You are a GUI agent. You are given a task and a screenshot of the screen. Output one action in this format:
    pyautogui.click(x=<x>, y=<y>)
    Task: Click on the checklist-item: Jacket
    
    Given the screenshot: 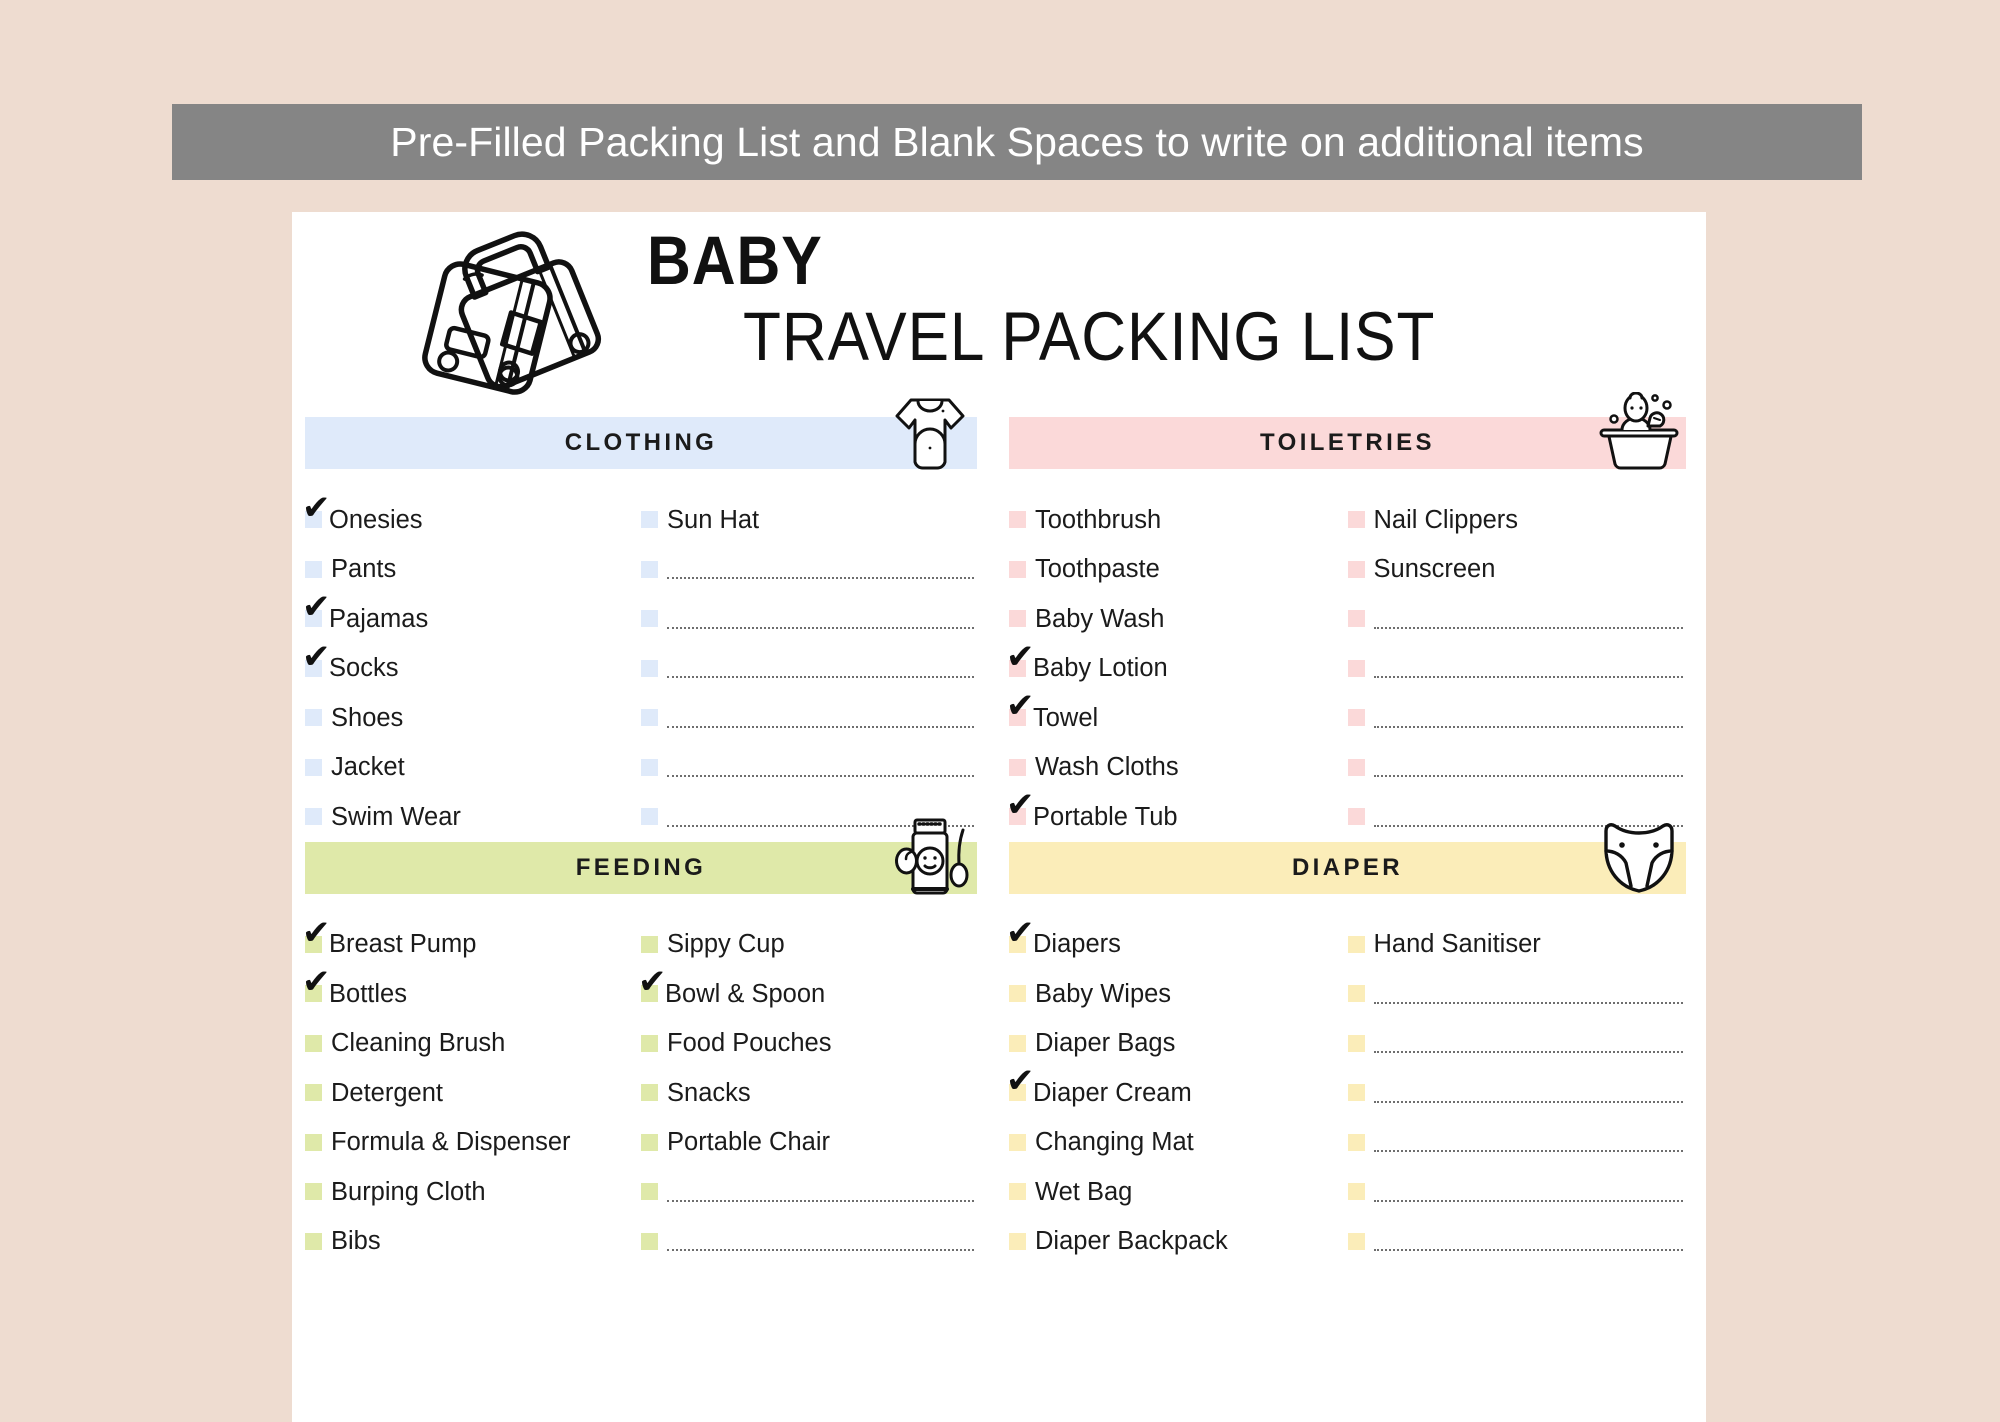 What is the action you would take?
    pyautogui.click(x=473, y=768)
    